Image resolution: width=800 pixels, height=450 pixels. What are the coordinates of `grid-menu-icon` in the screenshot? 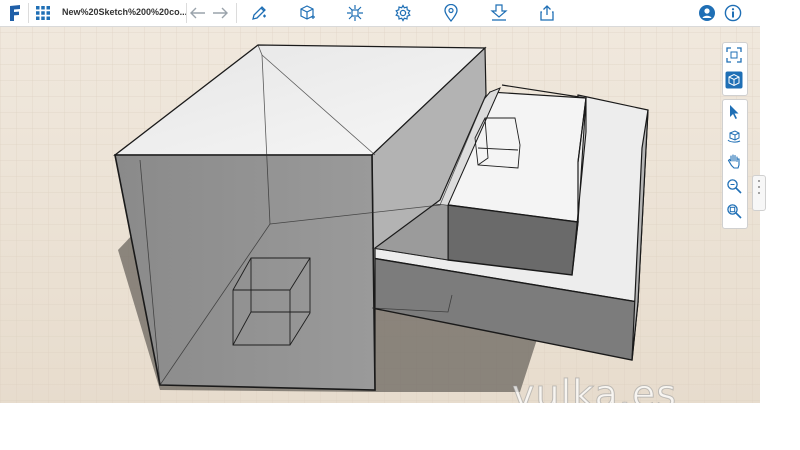 It's located at (43, 13).